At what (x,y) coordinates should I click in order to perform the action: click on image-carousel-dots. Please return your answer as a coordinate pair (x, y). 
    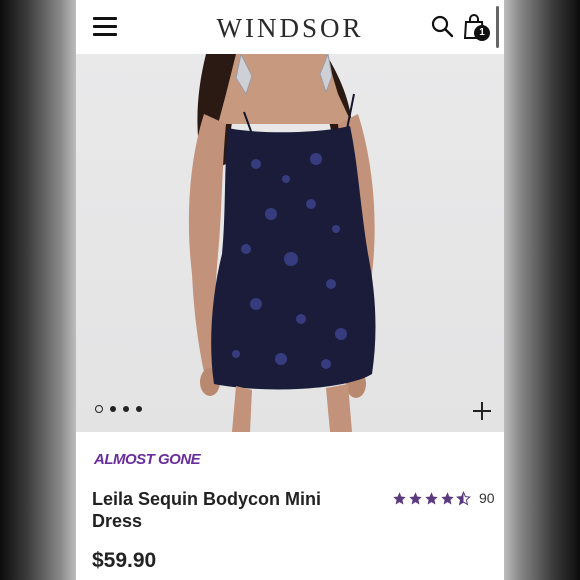
    Looking at the image, I should click on (118, 409).